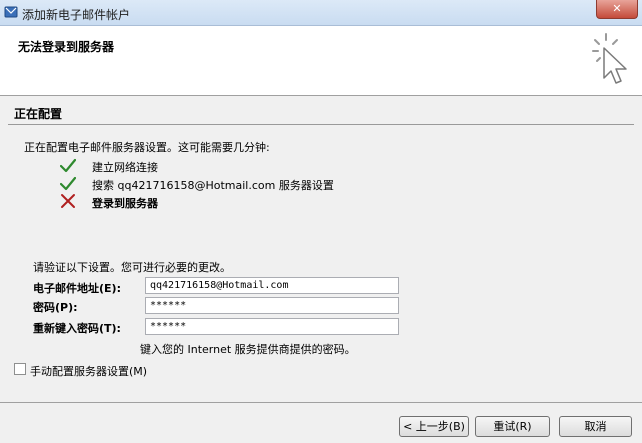 This screenshot has height=443, width=642. What do you see at coordinates (66, 47) in the screenshot?
I see `page-title: 无法登录到服务器` at bounding box center [66, 47].